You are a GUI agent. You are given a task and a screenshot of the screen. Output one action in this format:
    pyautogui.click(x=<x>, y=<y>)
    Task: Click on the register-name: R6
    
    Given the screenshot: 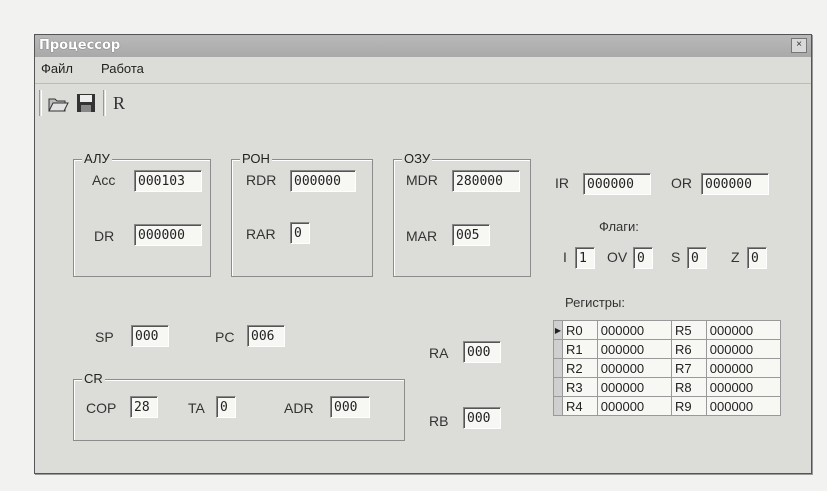 What is the action you would take?
    pyautogui.click(x=688, y=349)
    